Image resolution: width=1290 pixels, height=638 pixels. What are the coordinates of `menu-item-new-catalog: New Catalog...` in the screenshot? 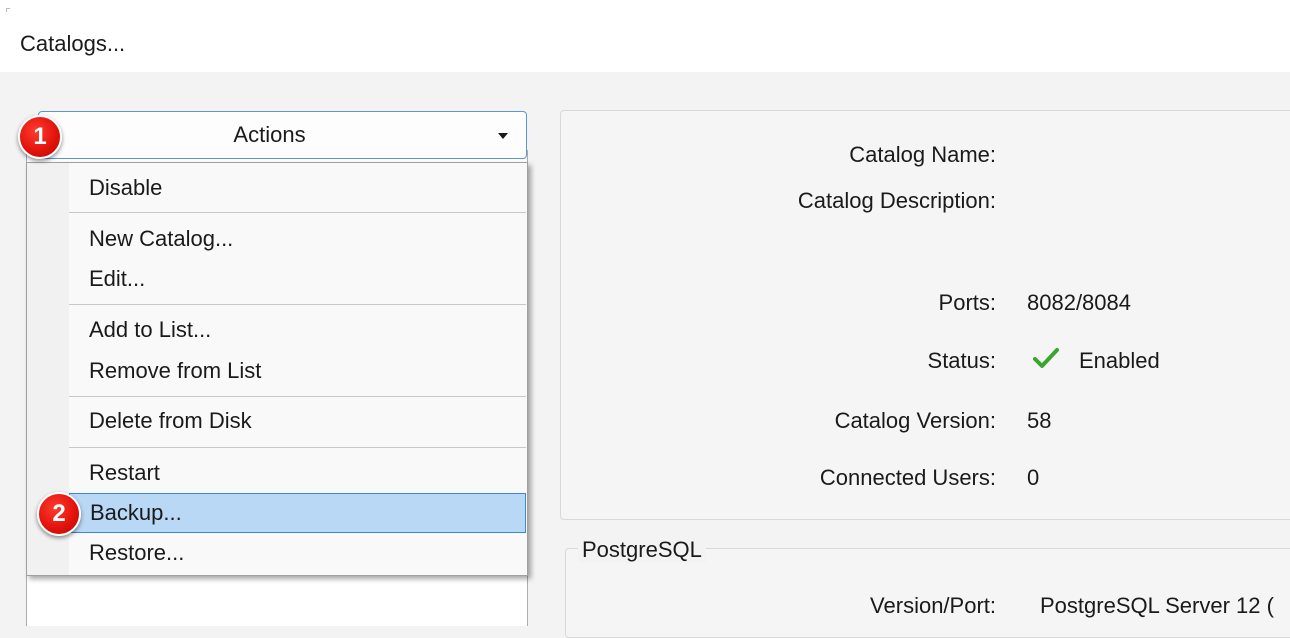 It's located at (297, 239).